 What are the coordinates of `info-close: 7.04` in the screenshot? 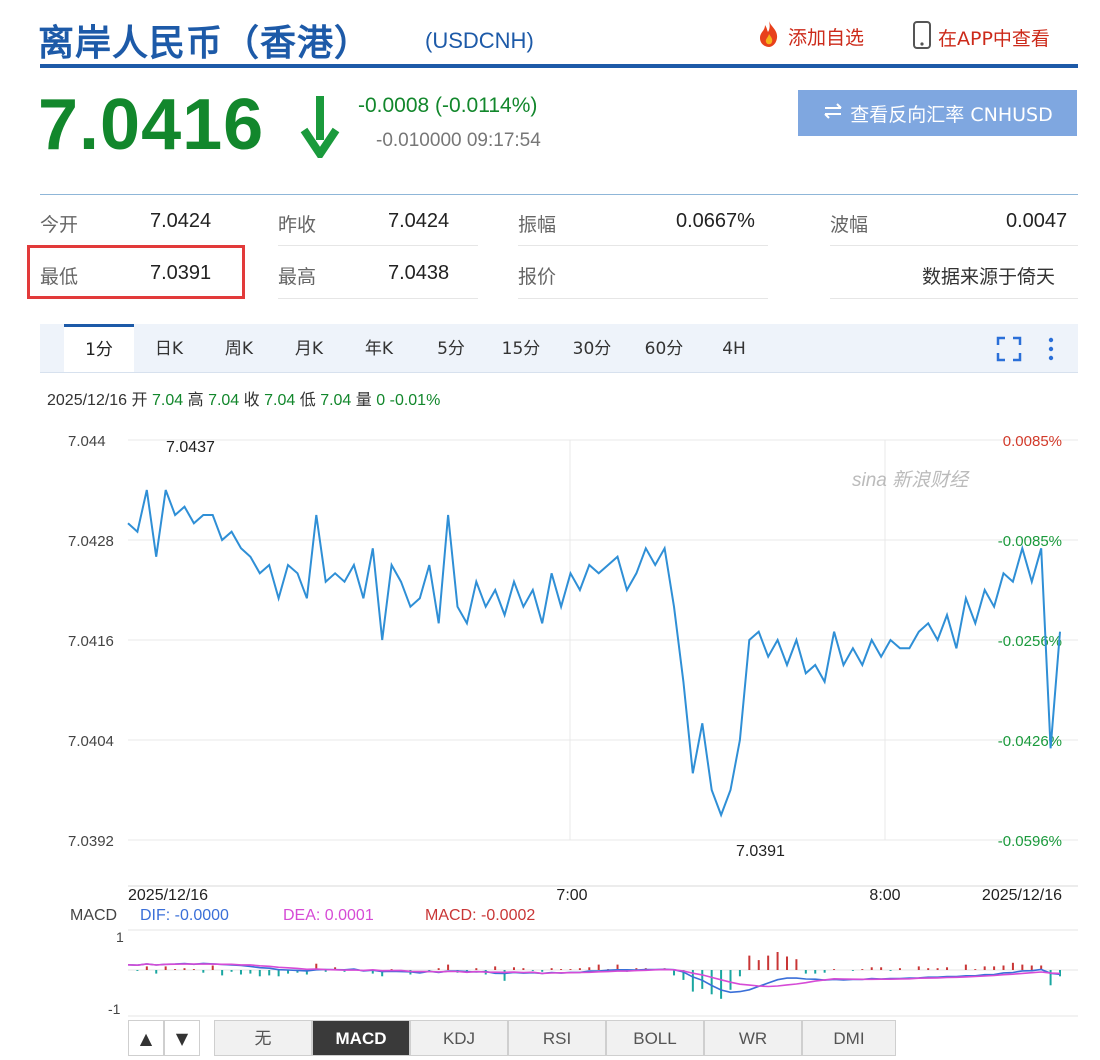 It's located at (280, 400).